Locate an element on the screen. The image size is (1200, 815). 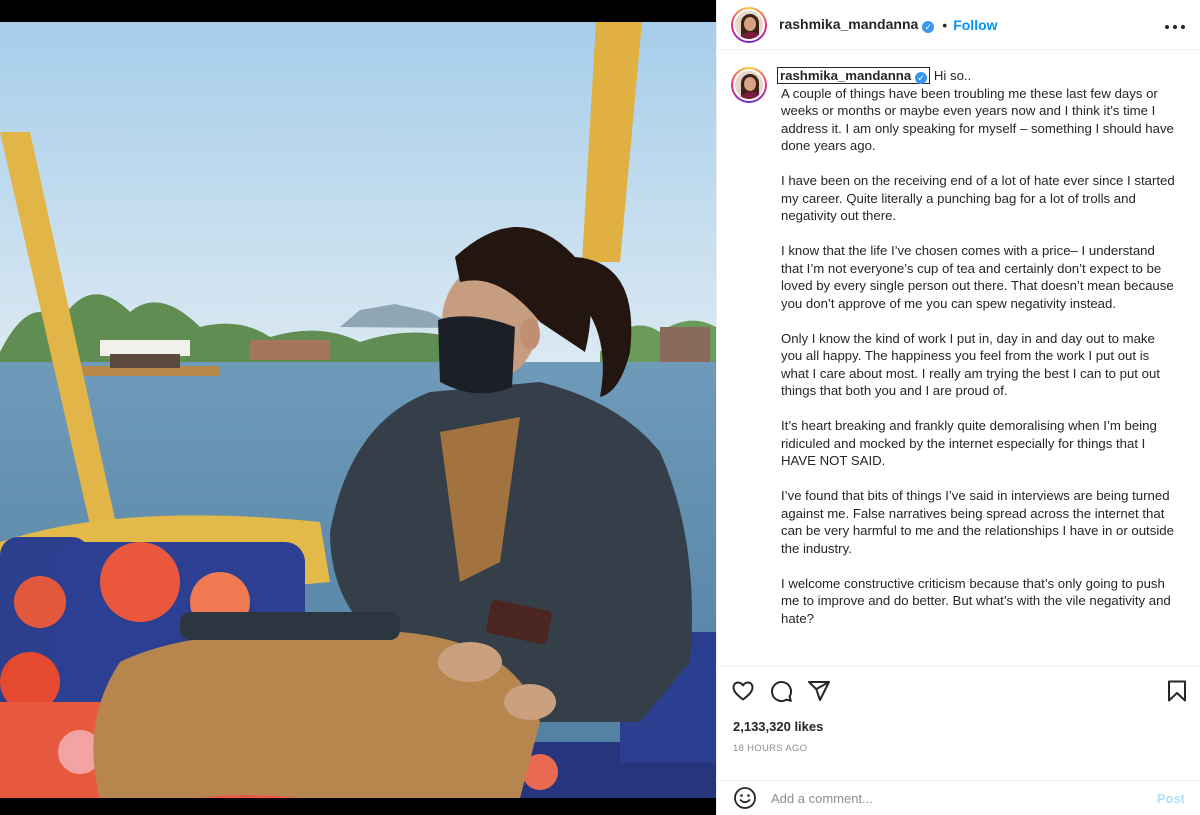
share-glyph is located at coordinates (819, 691).